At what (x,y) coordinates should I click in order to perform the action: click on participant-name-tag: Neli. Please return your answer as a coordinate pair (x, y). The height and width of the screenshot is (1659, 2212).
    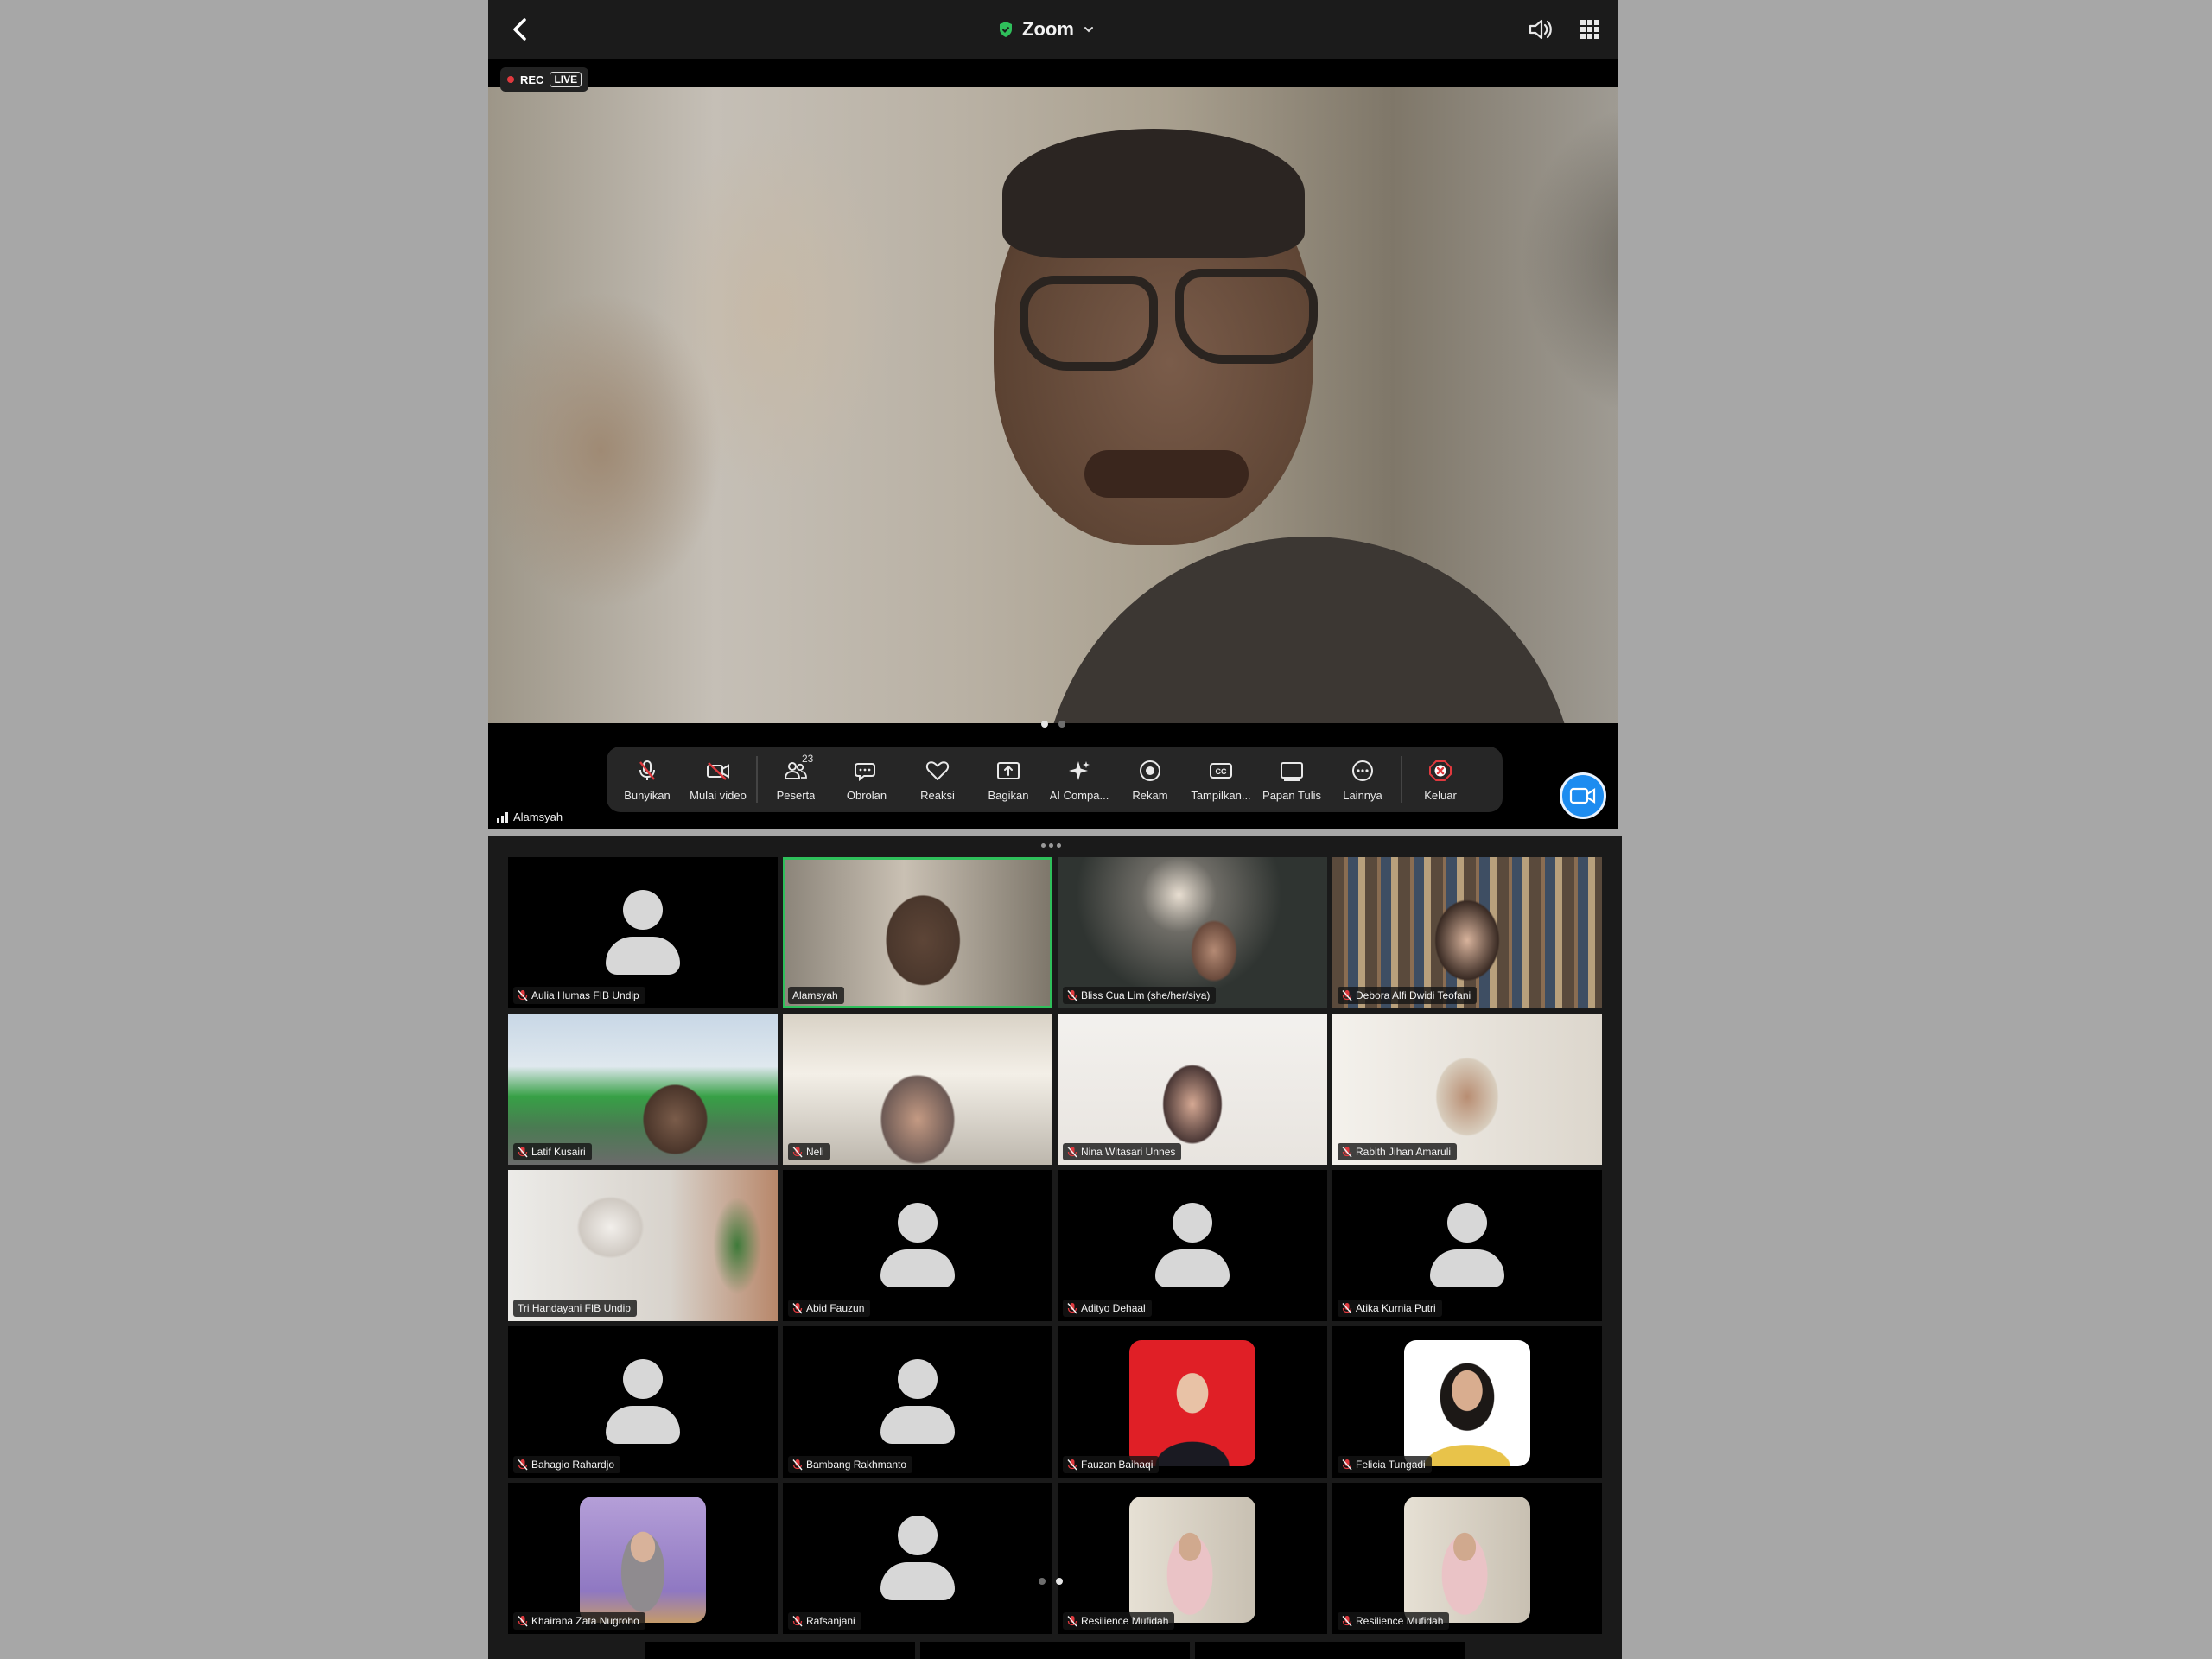
    Looking at the image, I should click on (809, 1151).